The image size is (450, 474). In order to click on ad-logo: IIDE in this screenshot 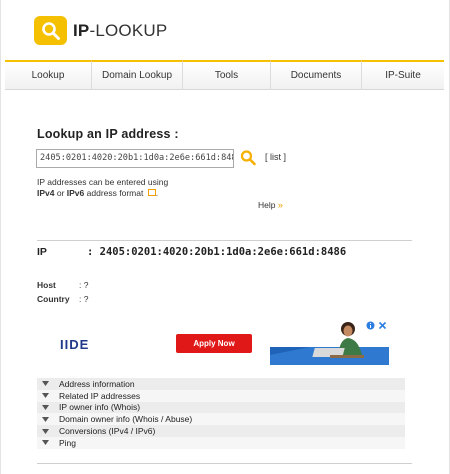, I will do `click(75, 344)`.